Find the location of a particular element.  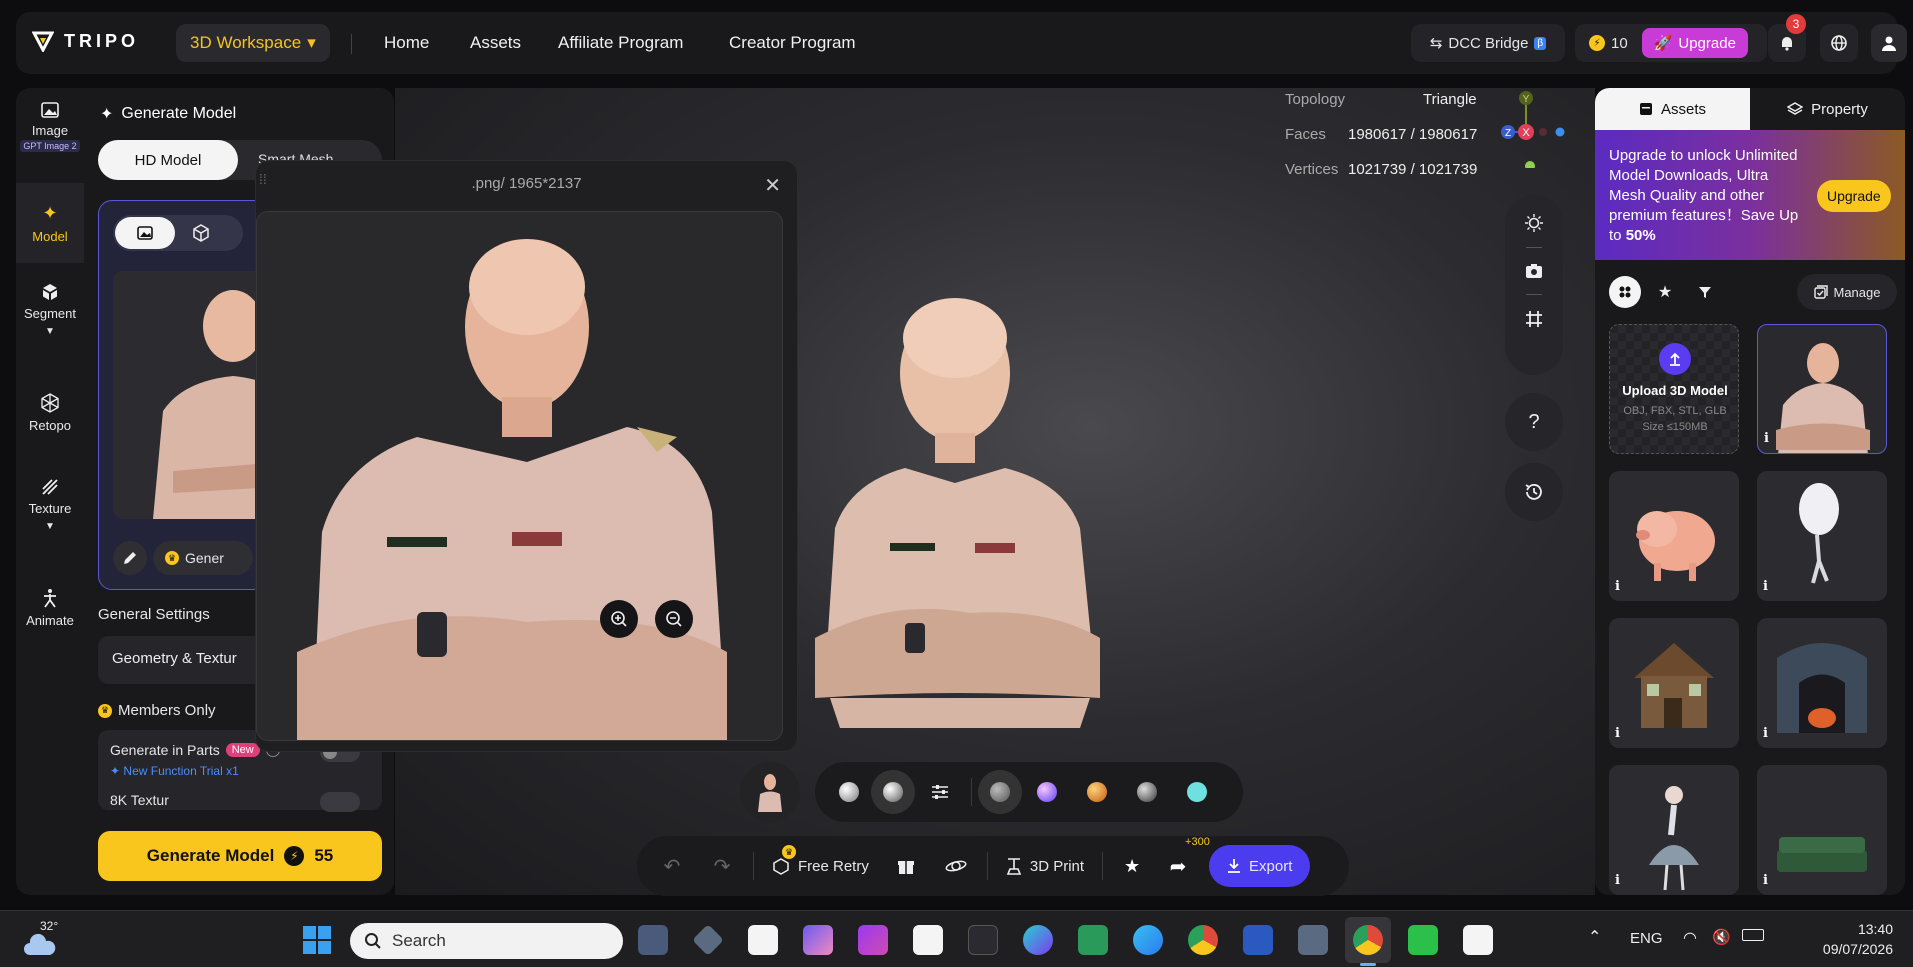

material-orange-button is located at coordinates (1097, 792).